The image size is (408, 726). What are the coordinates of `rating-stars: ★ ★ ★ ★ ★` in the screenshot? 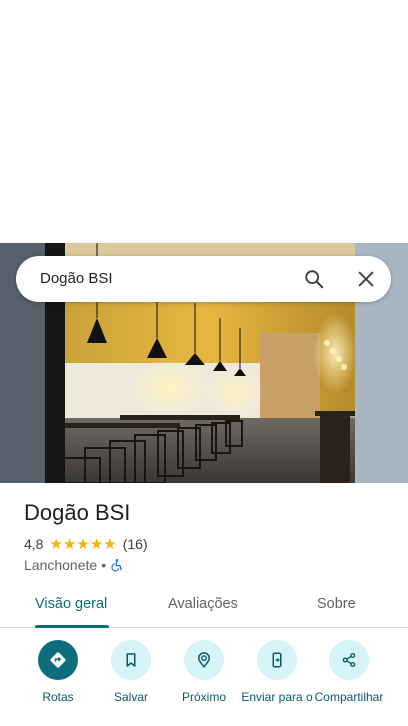 It's located at (82, 544).